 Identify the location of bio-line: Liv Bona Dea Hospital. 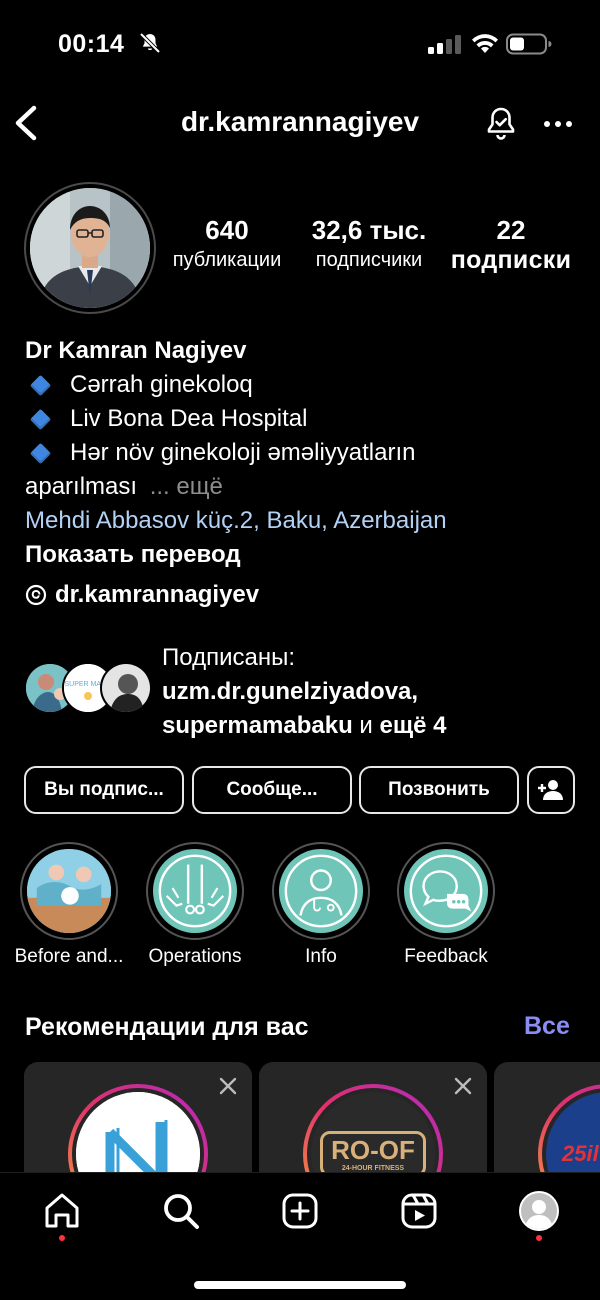
(305, 419).